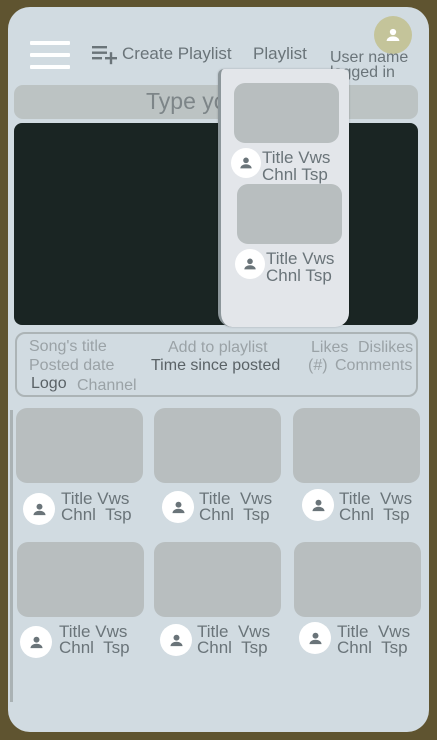 Image resolution: width=437 pixels, height=740 pixels. What do you see at coordinates (329, 348) in the screenshot?
I see `likes-button: Likes` at bounding box center [329, 348].